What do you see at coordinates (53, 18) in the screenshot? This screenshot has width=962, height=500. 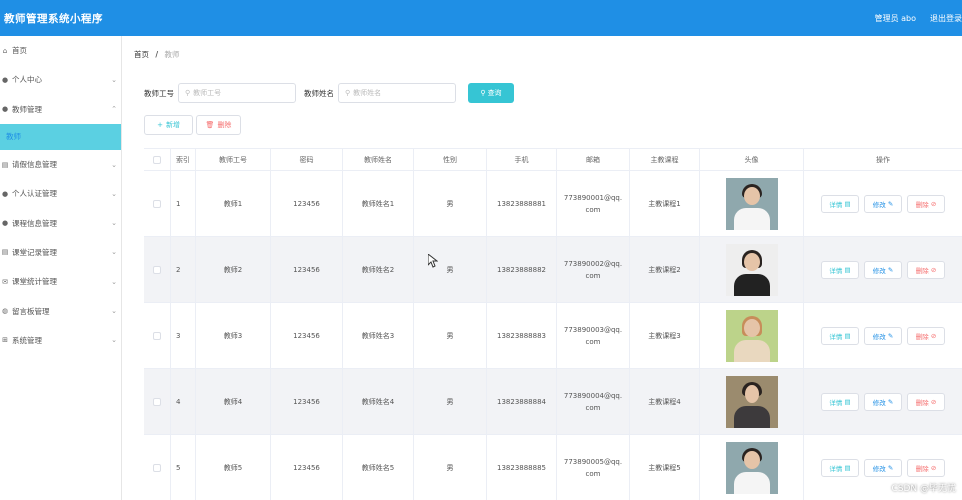 I see `app-title: 教师管理系统小程序` at bounding box center [53, 18].